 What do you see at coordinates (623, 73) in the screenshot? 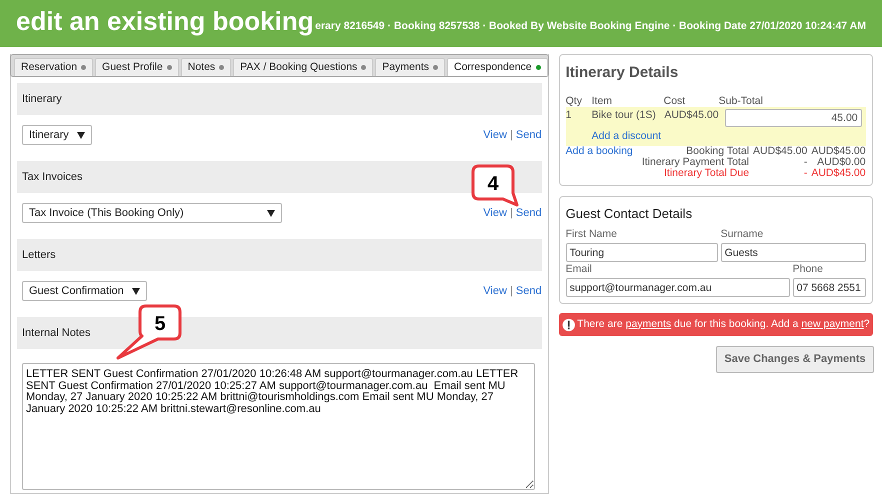
I see `card-title: Itinerary Details` at bounding box center [623, 73].